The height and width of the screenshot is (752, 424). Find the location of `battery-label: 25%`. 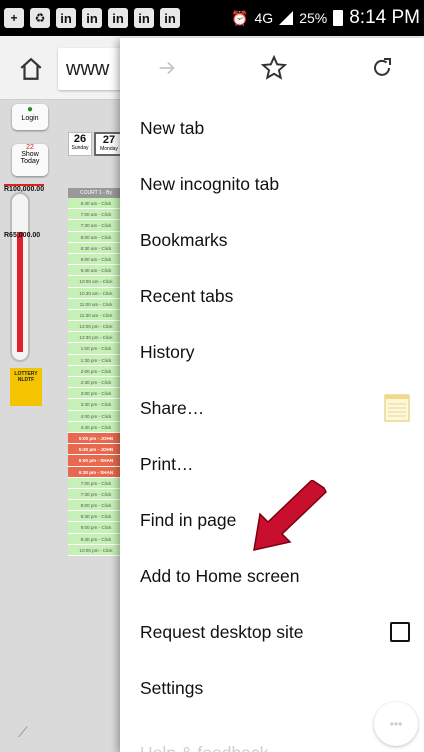

battery-label: 25% is located at coordinates (313, 18).